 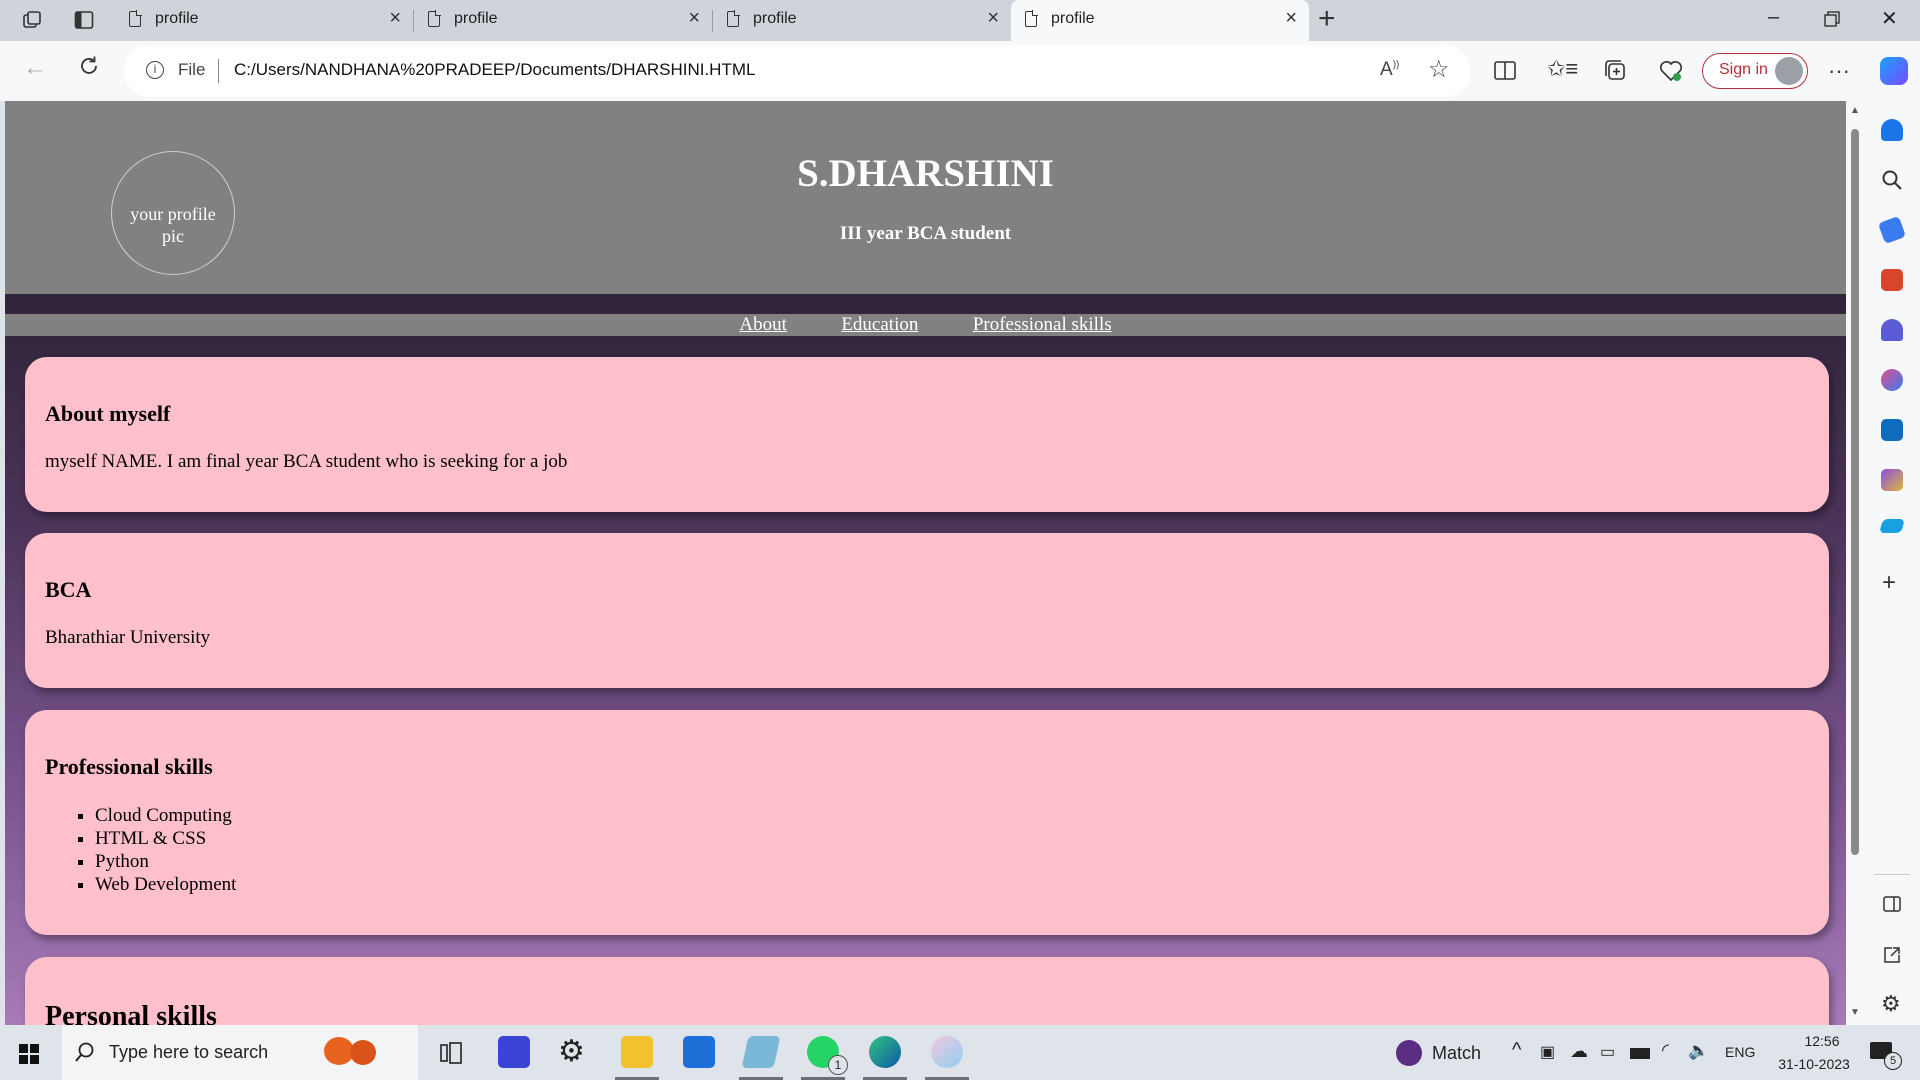 What do you see at coordinates (84, 20) in the screenshot?
I see `tab-actions-icon` at bounding box center [84, 20].